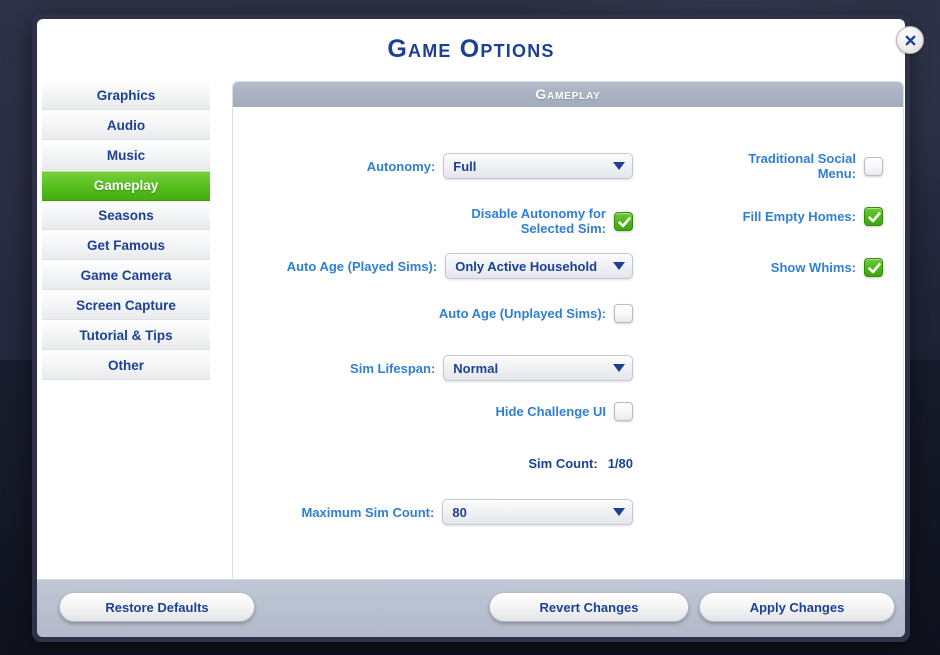  I want to click on option-row-sim-lifespan: Sim Lifespan: Normal, so click(433, 368).